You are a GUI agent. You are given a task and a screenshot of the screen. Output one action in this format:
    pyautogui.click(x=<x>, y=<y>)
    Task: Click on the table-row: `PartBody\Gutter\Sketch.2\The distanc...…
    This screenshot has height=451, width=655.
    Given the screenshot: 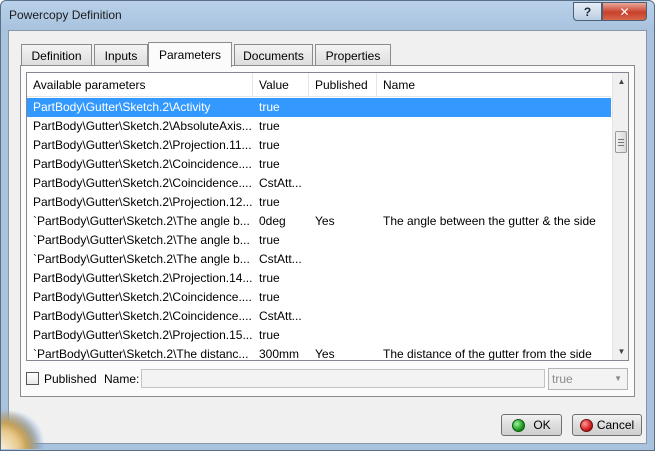 What is the action you would take?
    pyautogui.click(x=319, y=353)
    